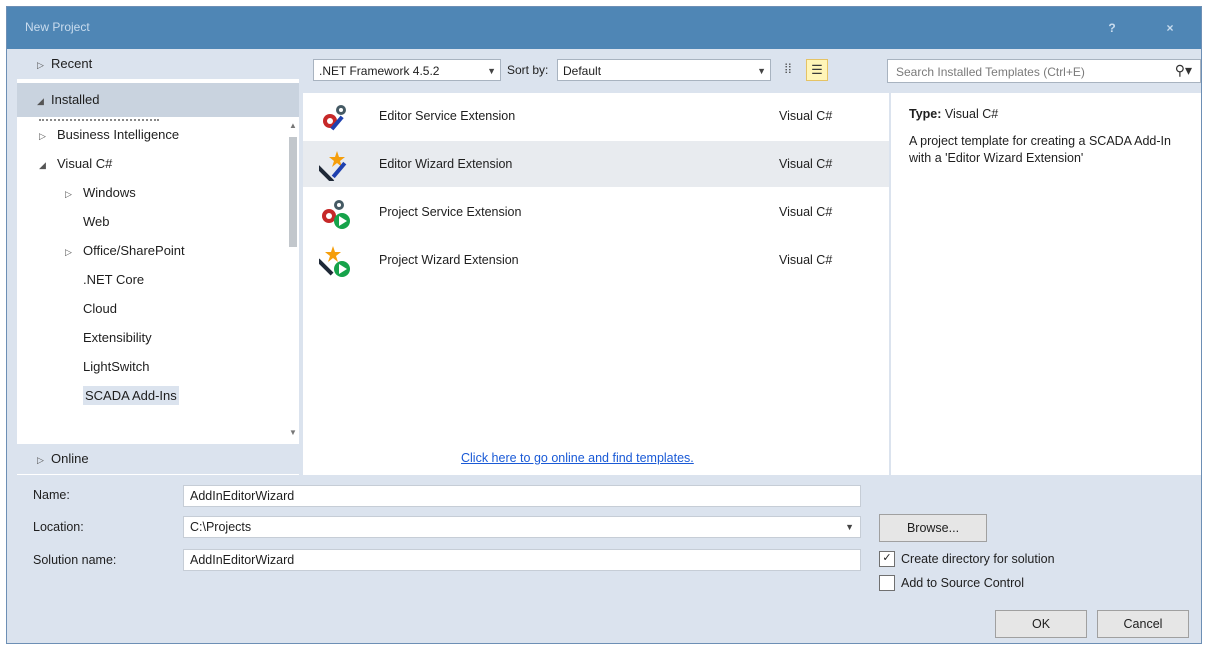 The width and height of the screenshot is (1212, 651). Describe the element at coordinates (293, 433) in the screenshot. I see `scroll-down-icon: ▼` at that location.